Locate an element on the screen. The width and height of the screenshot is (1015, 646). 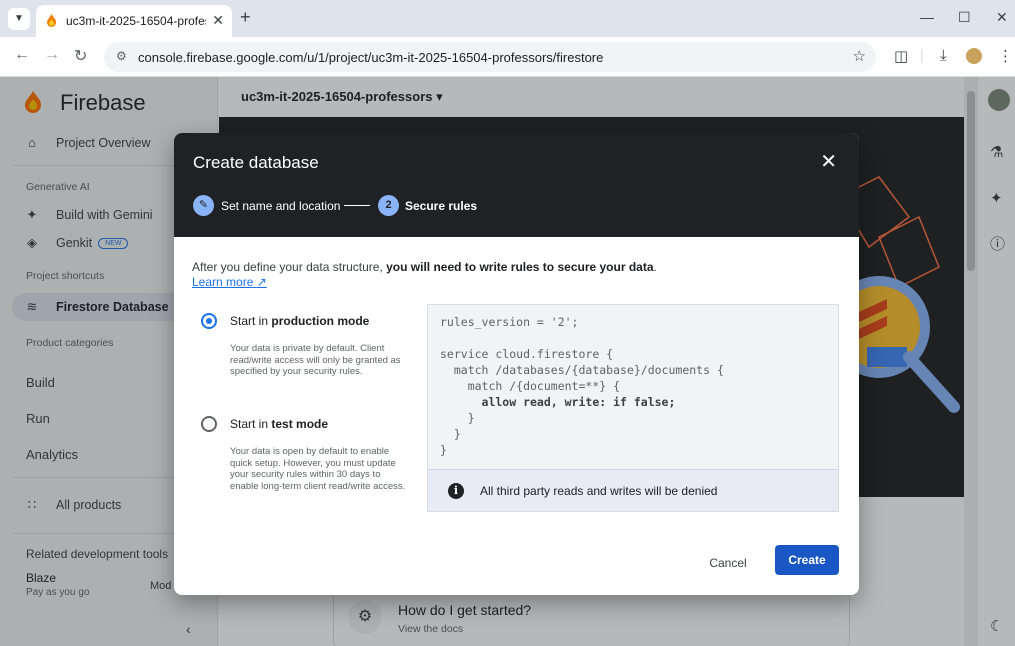
production-mode-label: Start in production mode is located at coordinates (299, 321).